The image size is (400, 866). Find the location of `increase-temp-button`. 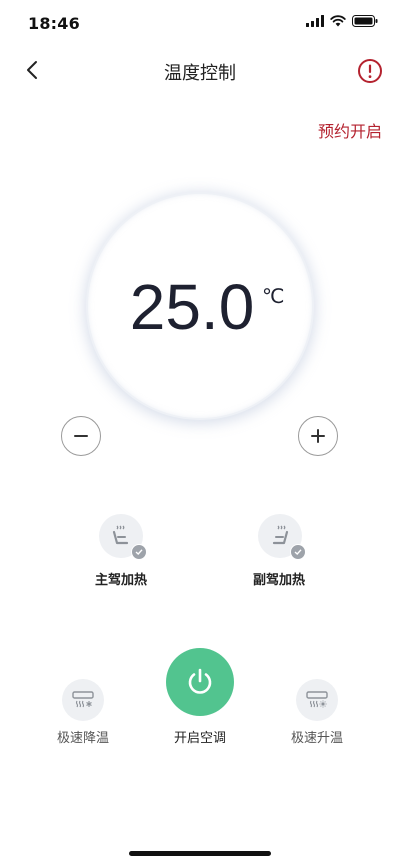

increase-temp-button is located at coordinates (318, 436).